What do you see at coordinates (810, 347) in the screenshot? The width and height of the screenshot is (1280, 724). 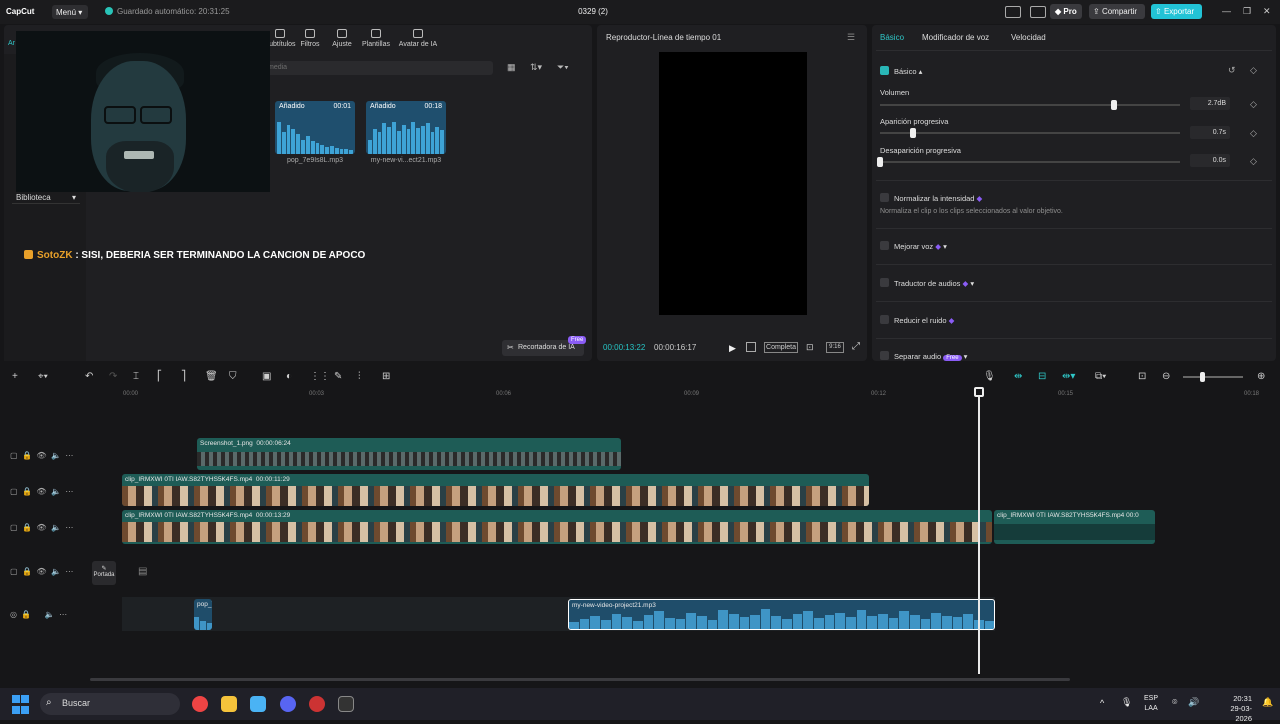 I see `screenshot-icon: ⊡` at bounding box center [810, 347].